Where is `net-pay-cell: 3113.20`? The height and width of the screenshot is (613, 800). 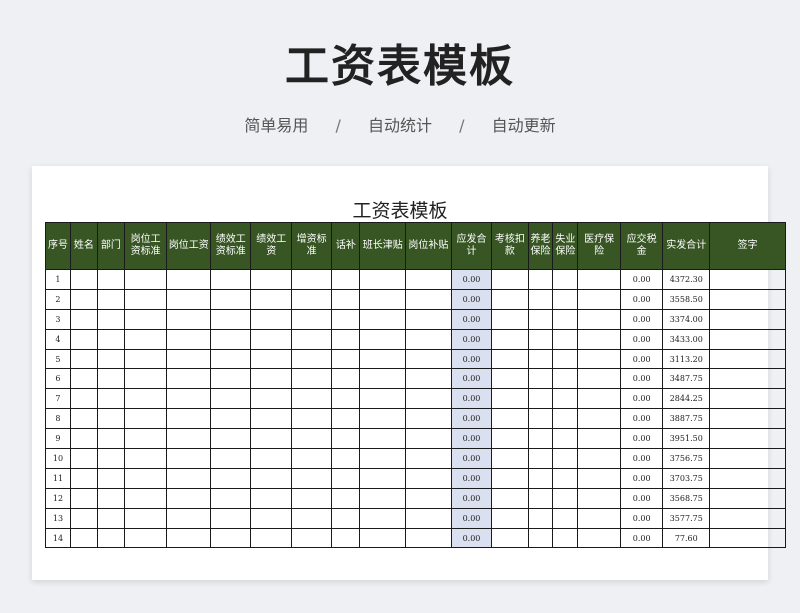
net-pay-cell: 3113.20 is located at coordinates (686, 359).